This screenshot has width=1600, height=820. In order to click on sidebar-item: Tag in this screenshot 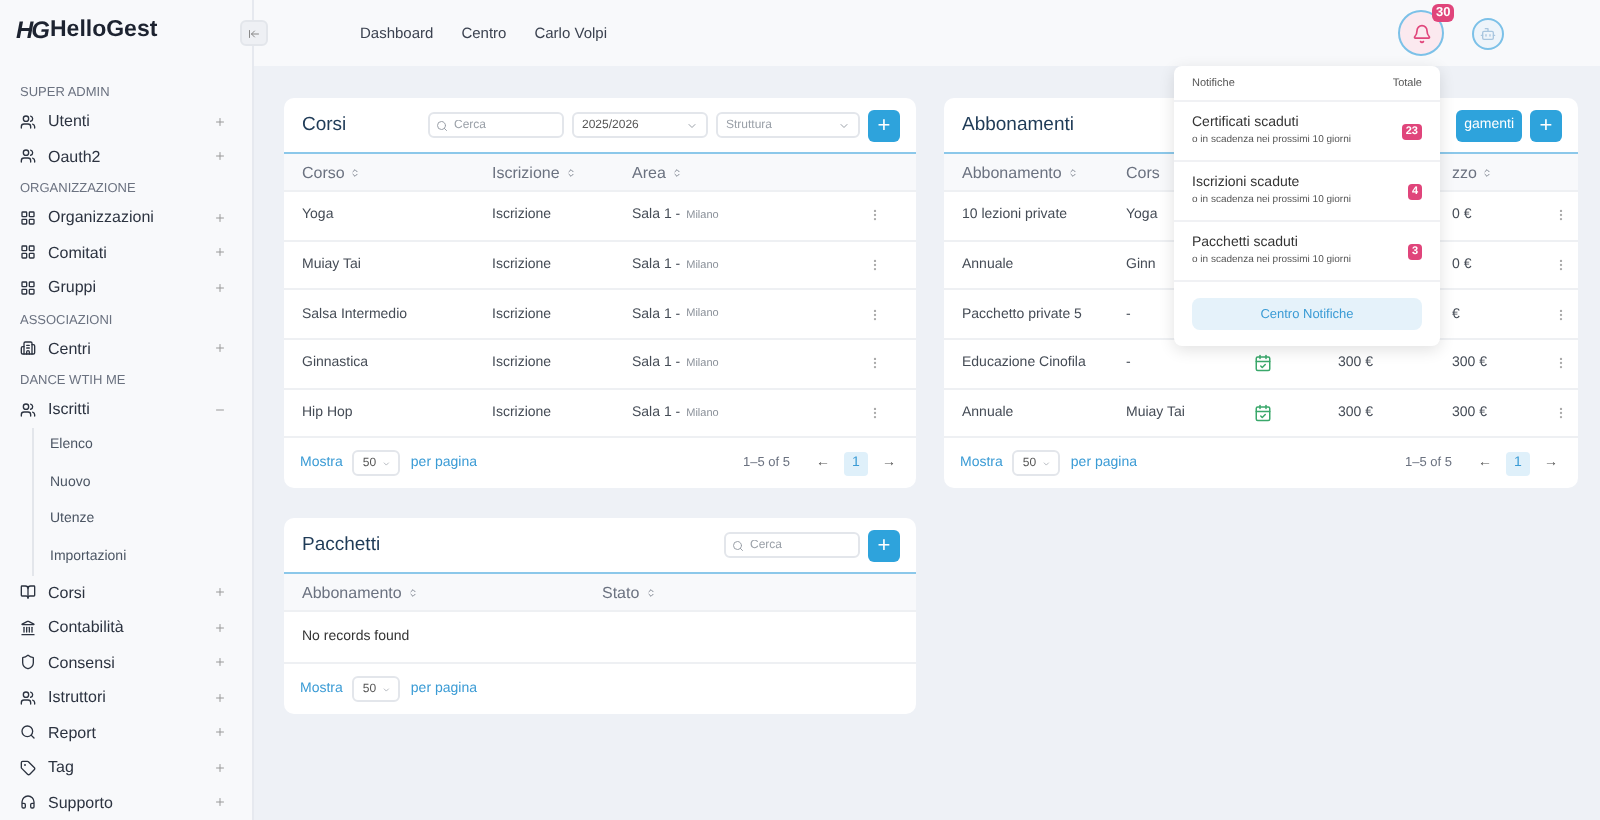, I will do `click(126, 767)`.